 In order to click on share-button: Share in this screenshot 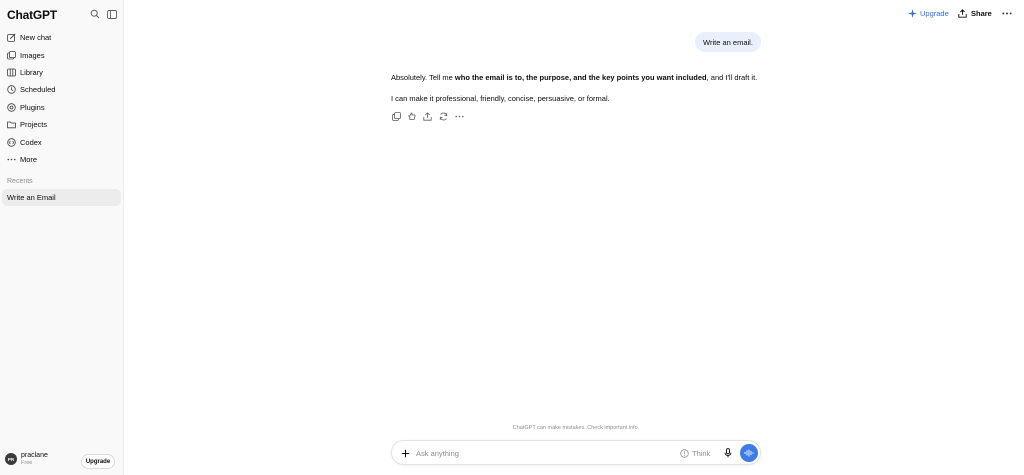, I will do `click(975, 13)`.